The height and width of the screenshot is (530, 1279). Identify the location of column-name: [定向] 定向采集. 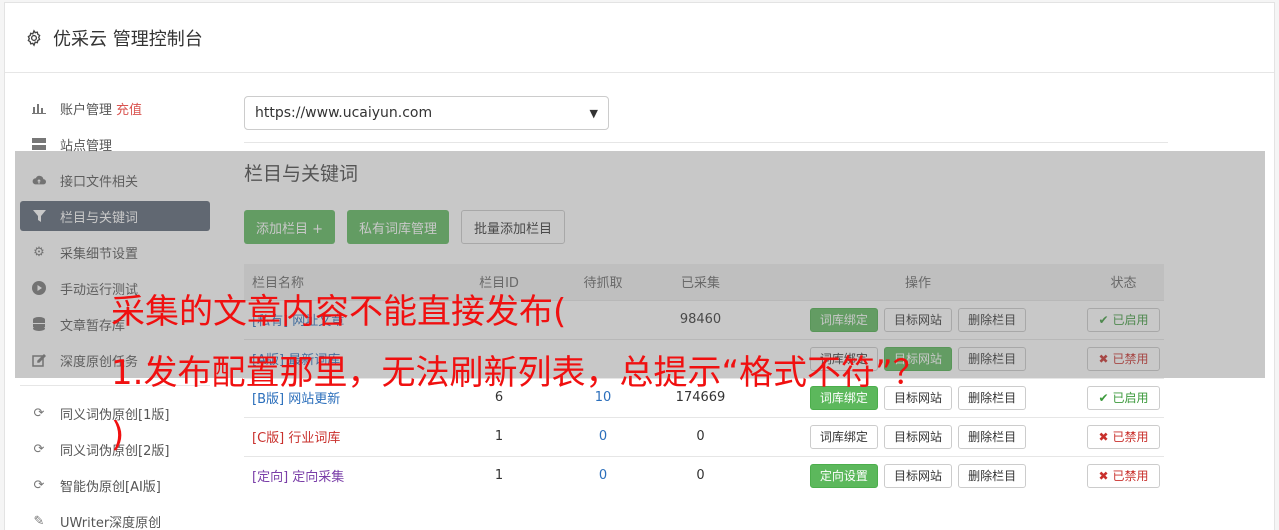
(342, 475).